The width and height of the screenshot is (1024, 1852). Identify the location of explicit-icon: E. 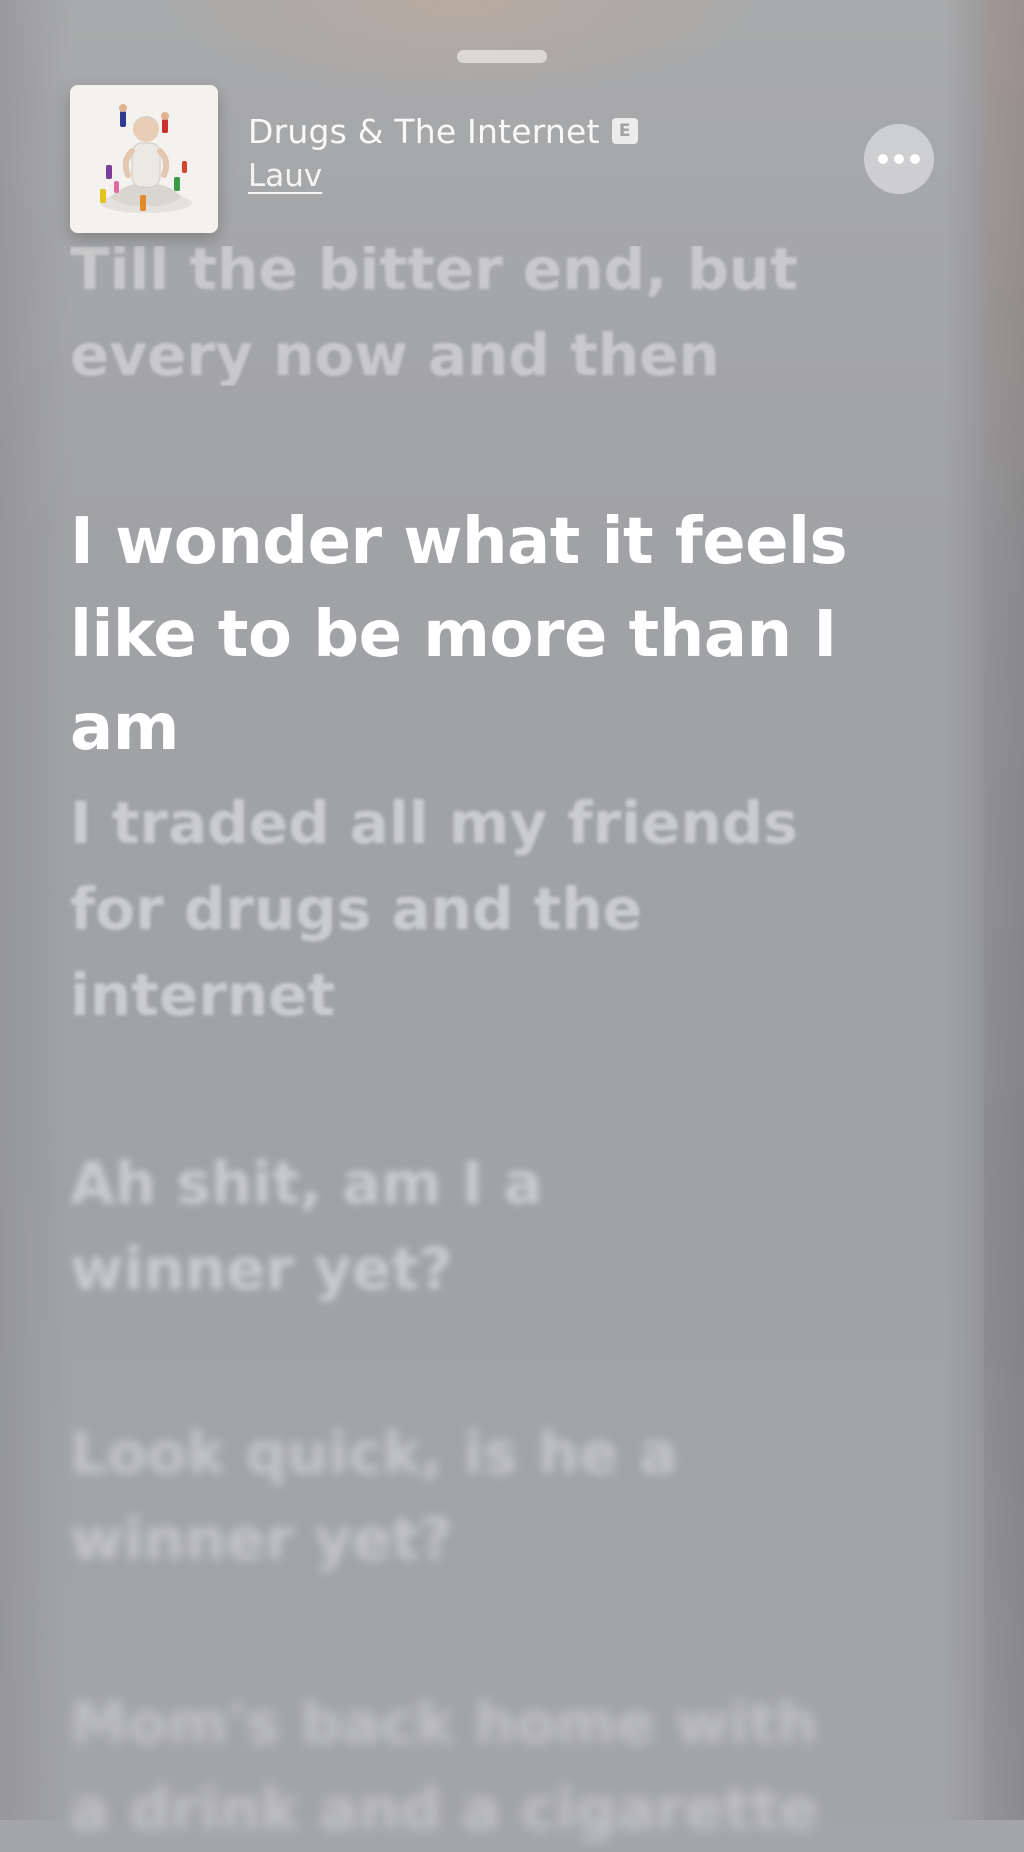
(624, 131).